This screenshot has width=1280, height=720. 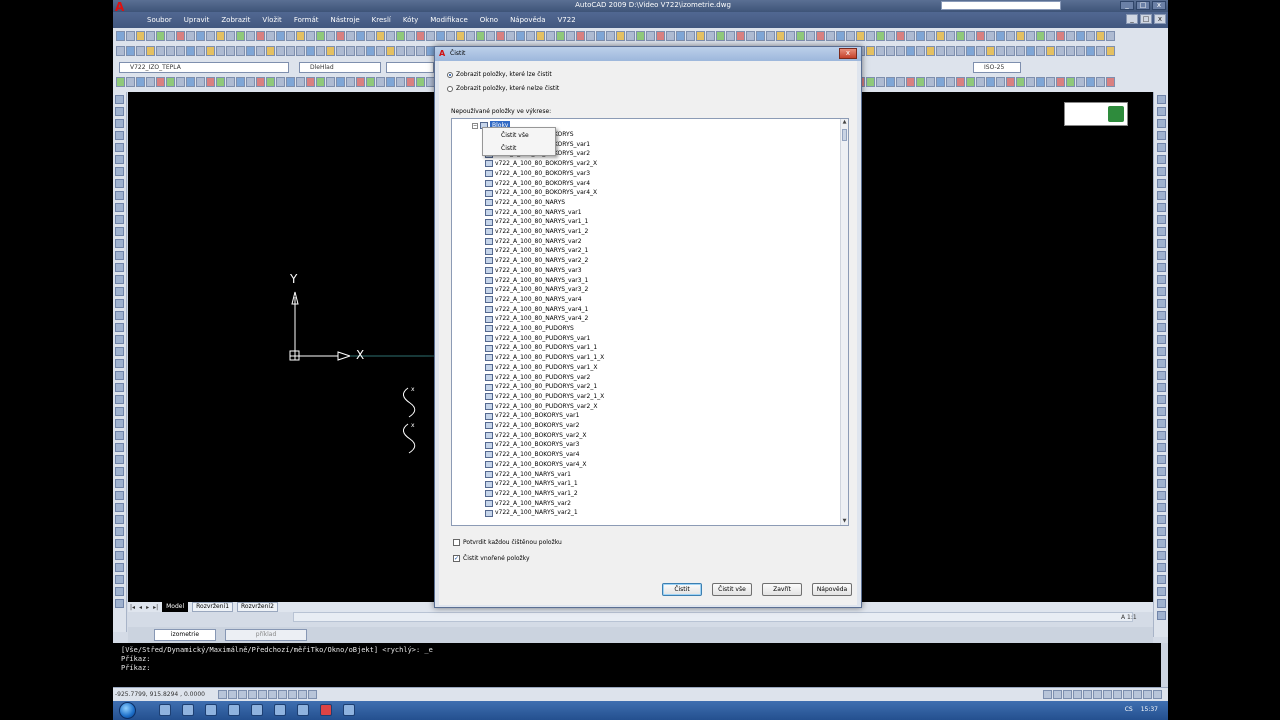 What do you see at coordinates (449, 20) in the screenshot?
I see `menu-modifikace: Modifikace` at bounding box center [449, 20].